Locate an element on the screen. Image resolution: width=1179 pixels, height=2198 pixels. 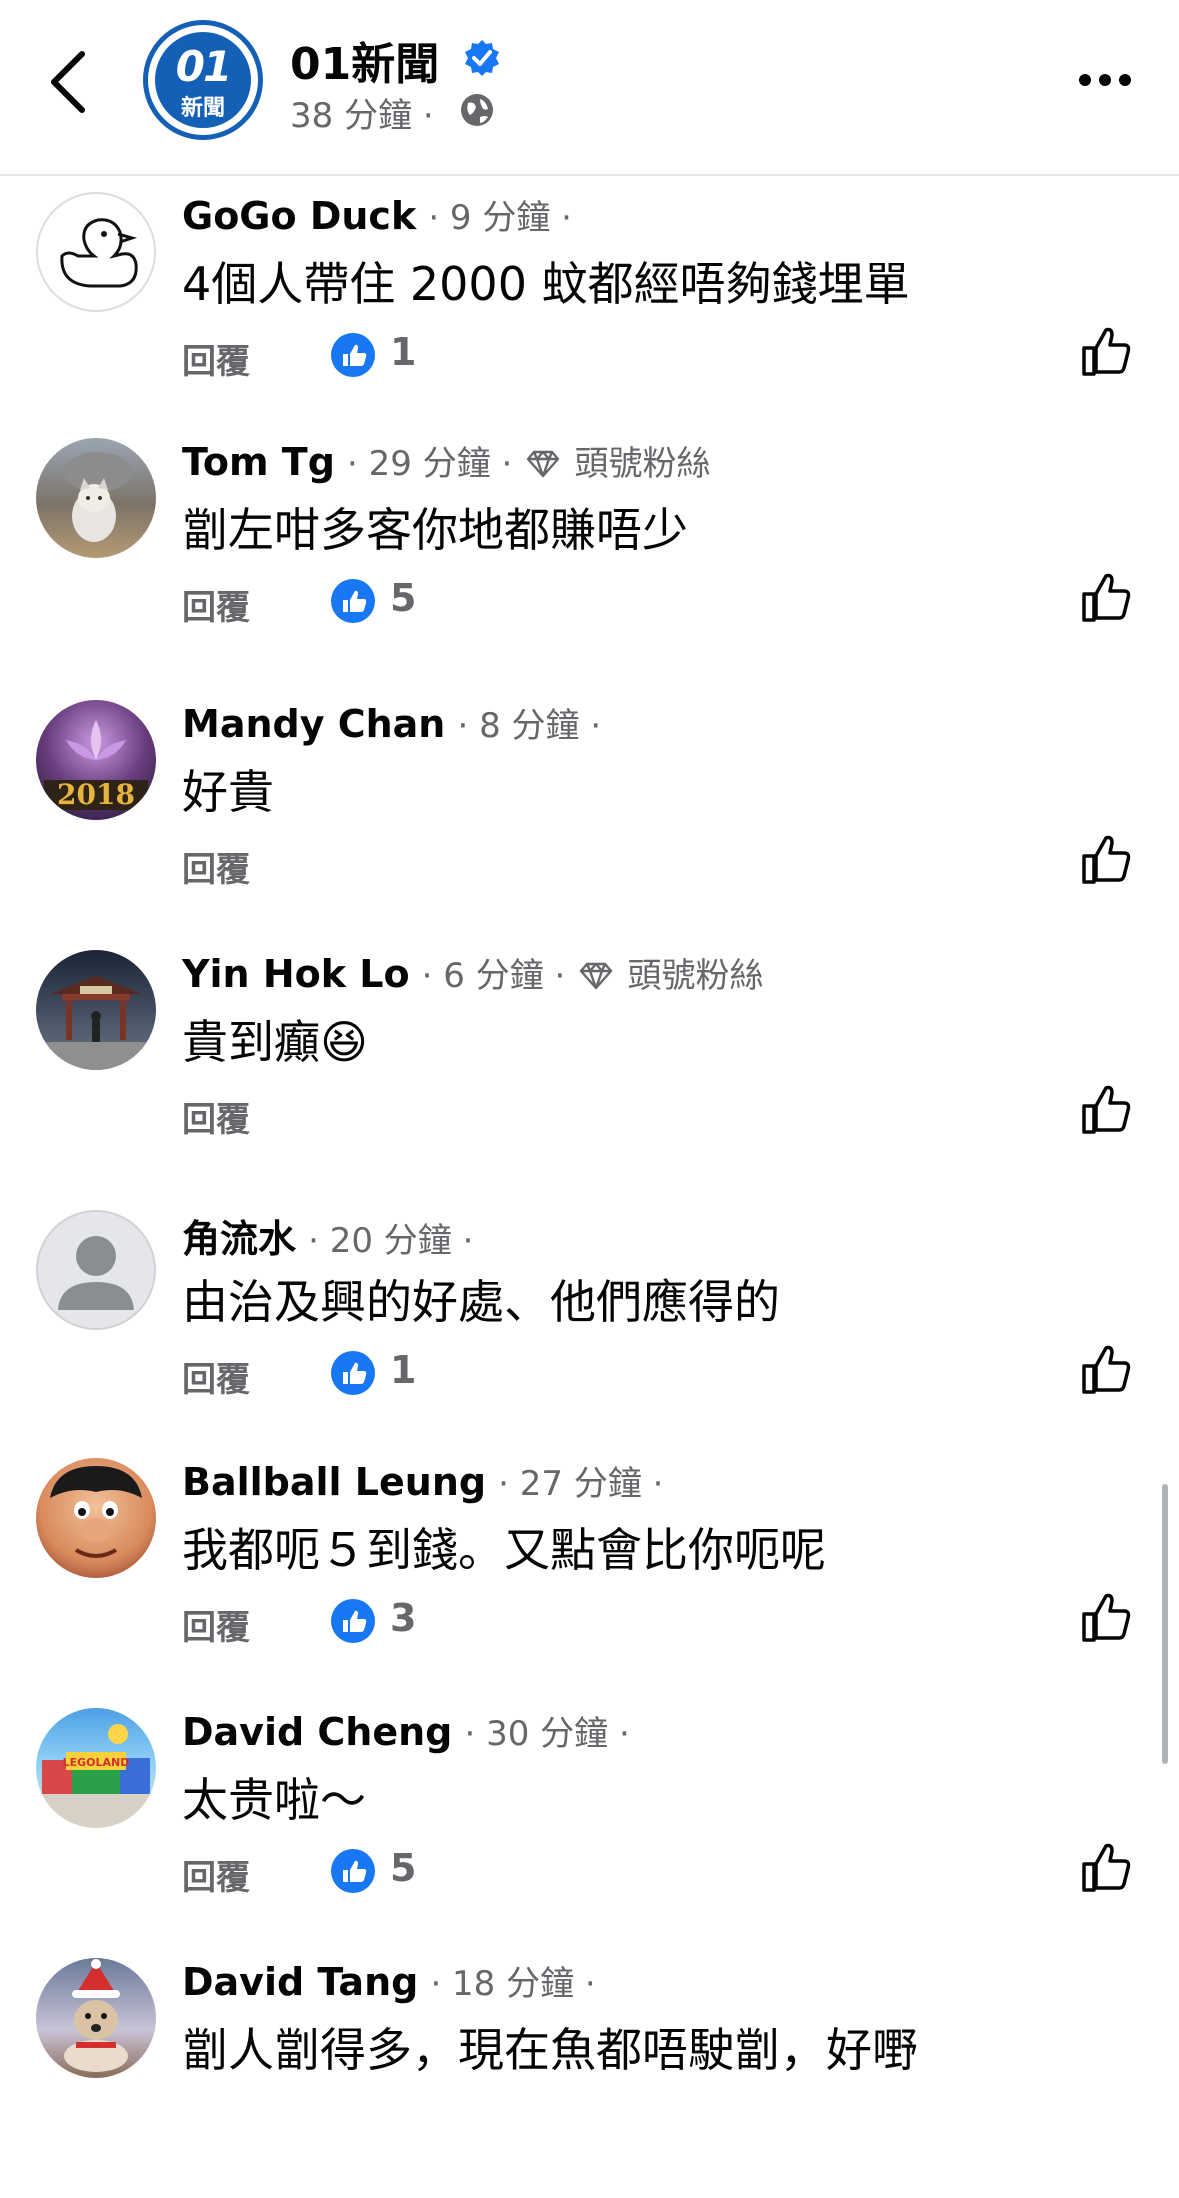
comment-text: 貴到癲😆 is located at coordinates (275, 1042).